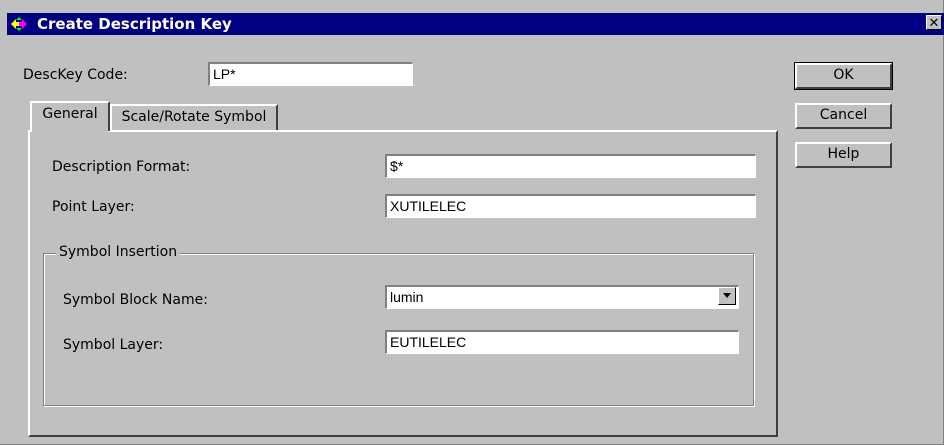 This screenshot has height=445, width=944. What do you see at coordinates (121, 167) in the screenshot?
I see `description-format-label: Description Format:` at bounding box center [121, 167].